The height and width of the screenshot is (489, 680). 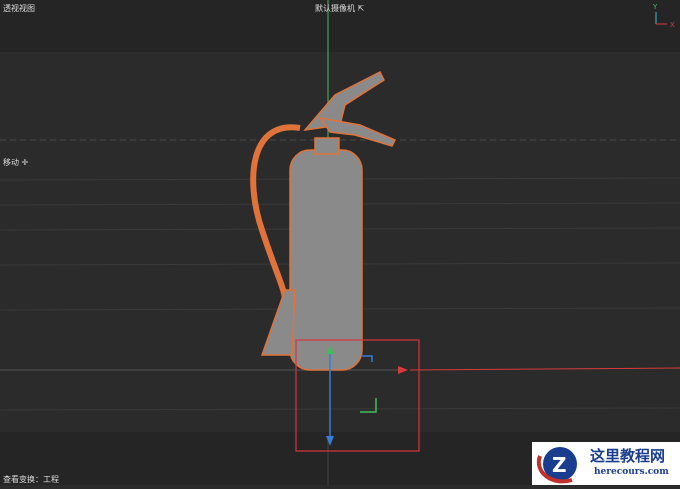 What do you see at coordinates (661, 18) in the screenshot?
I see `axis-gizmo` at bounding box center [661, 18].